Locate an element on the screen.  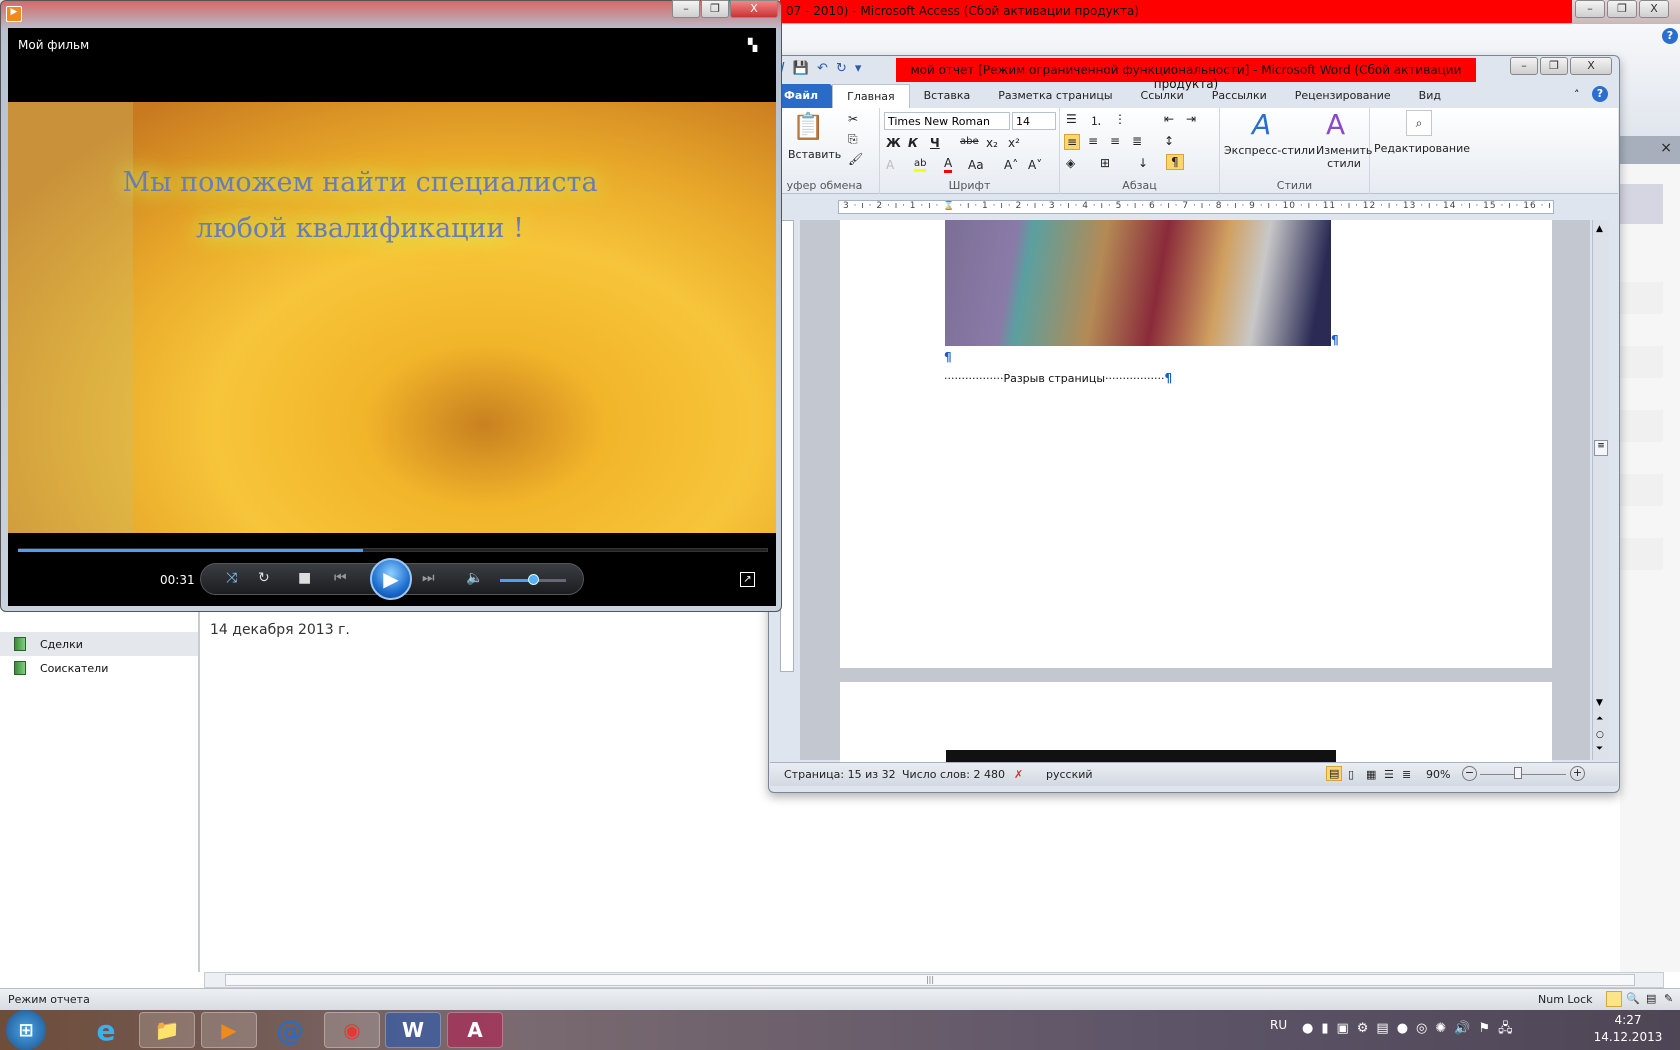
player-close-button: X is located at coordinates (754, 9).